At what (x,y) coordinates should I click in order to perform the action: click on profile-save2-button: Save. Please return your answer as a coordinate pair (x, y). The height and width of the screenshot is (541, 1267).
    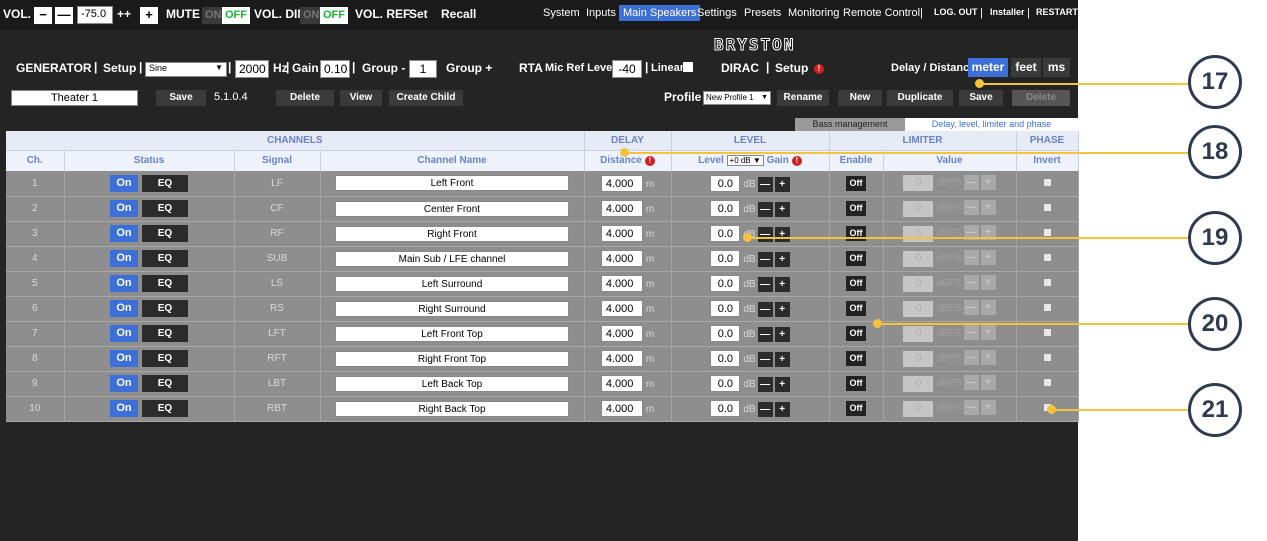
    Looking at the image, I should click on (981, 98).